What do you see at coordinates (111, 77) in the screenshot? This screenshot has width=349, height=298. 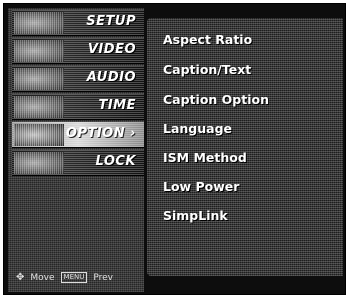 I see `tab-audio-label: AUDIO` at bounding box center [111, 77].